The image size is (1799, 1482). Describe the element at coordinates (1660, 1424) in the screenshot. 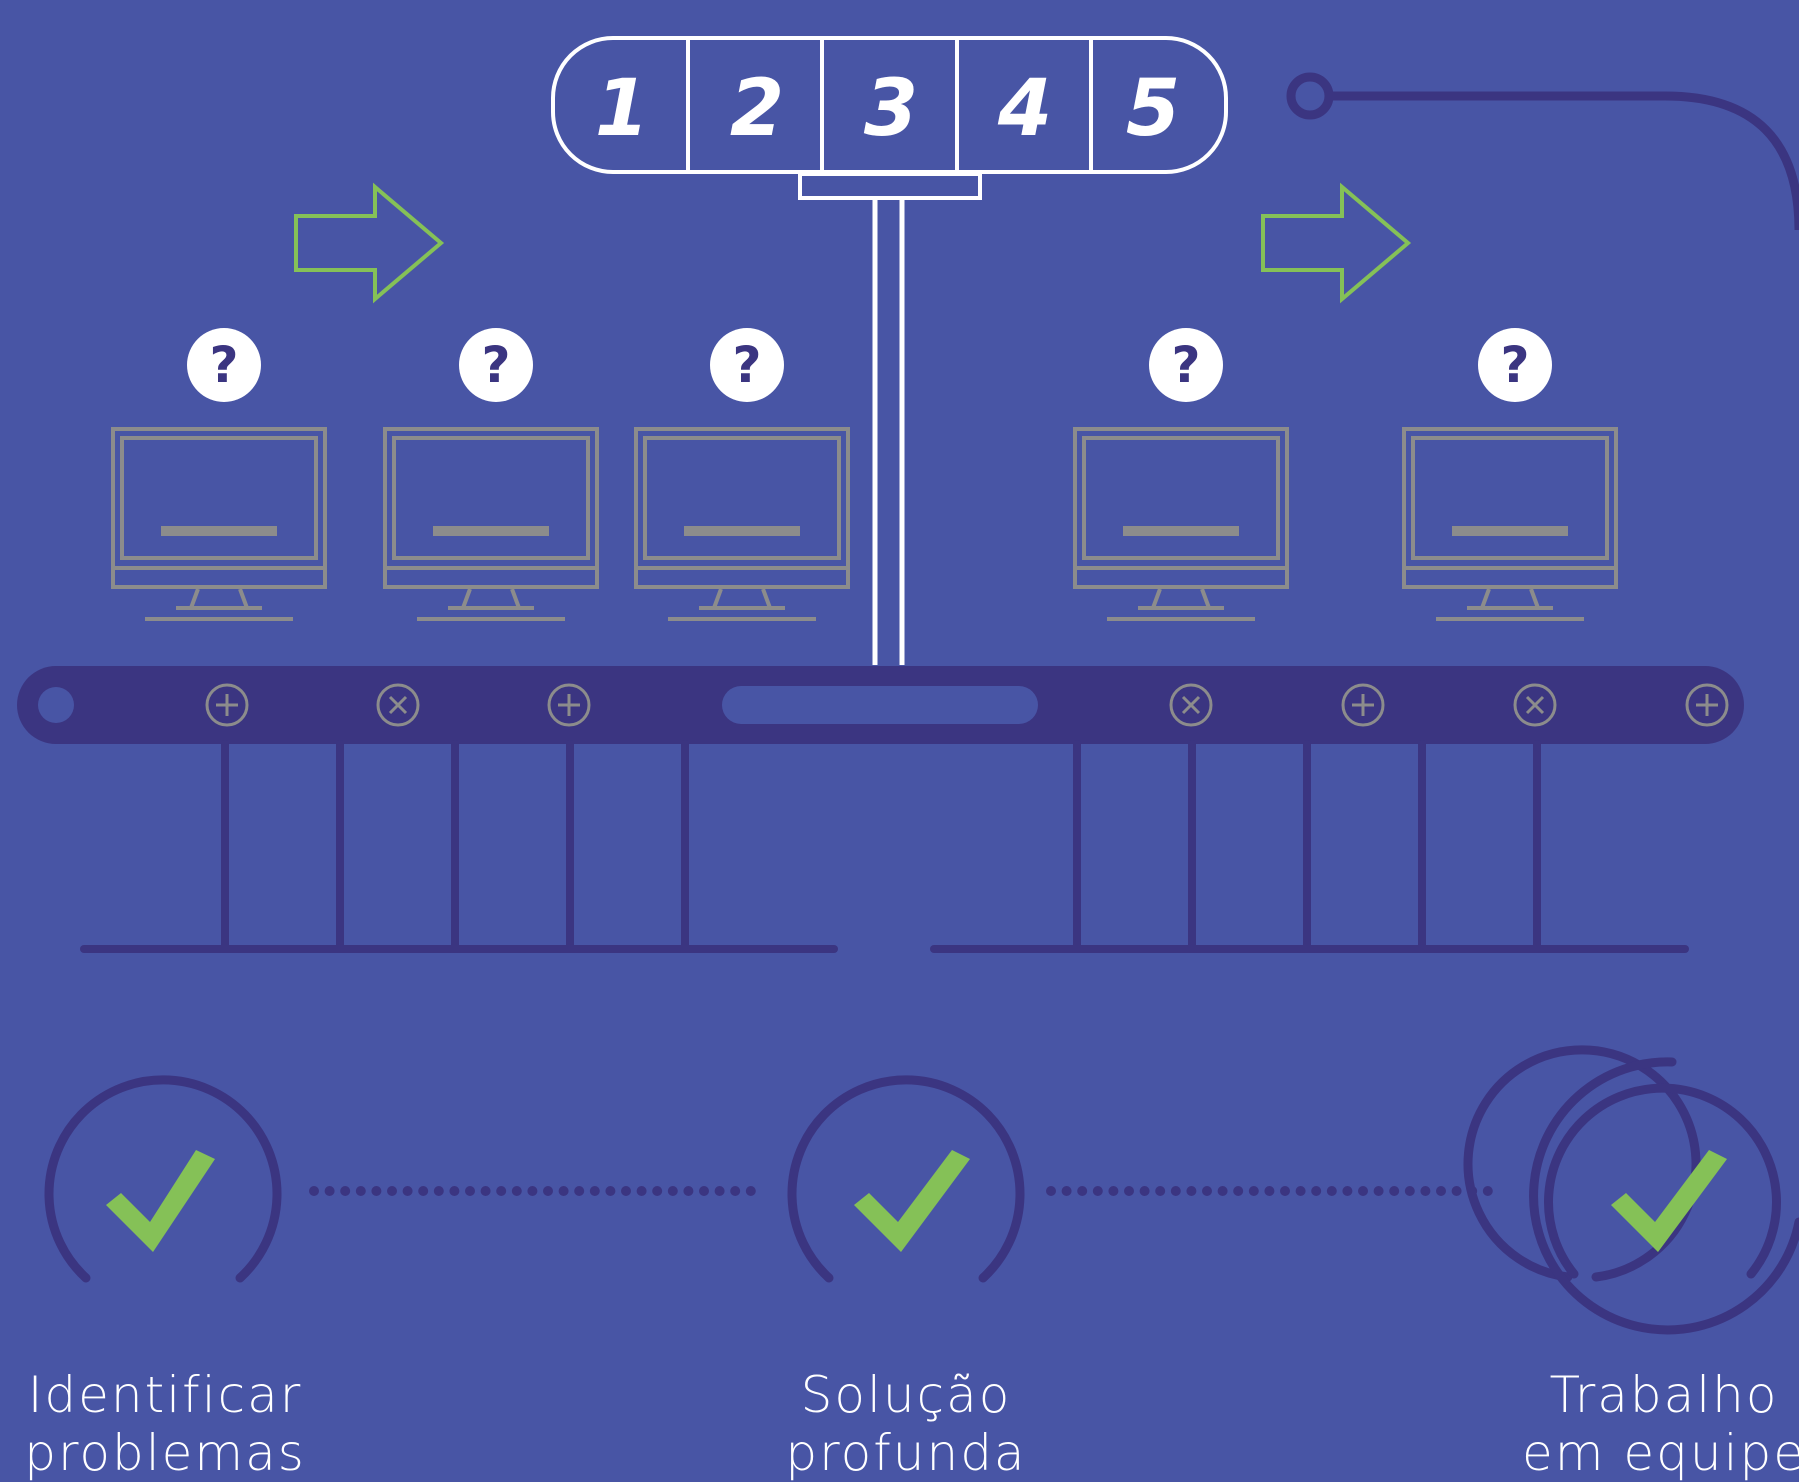

I see `stage-label-3: Trabalho em equipe` at that location.